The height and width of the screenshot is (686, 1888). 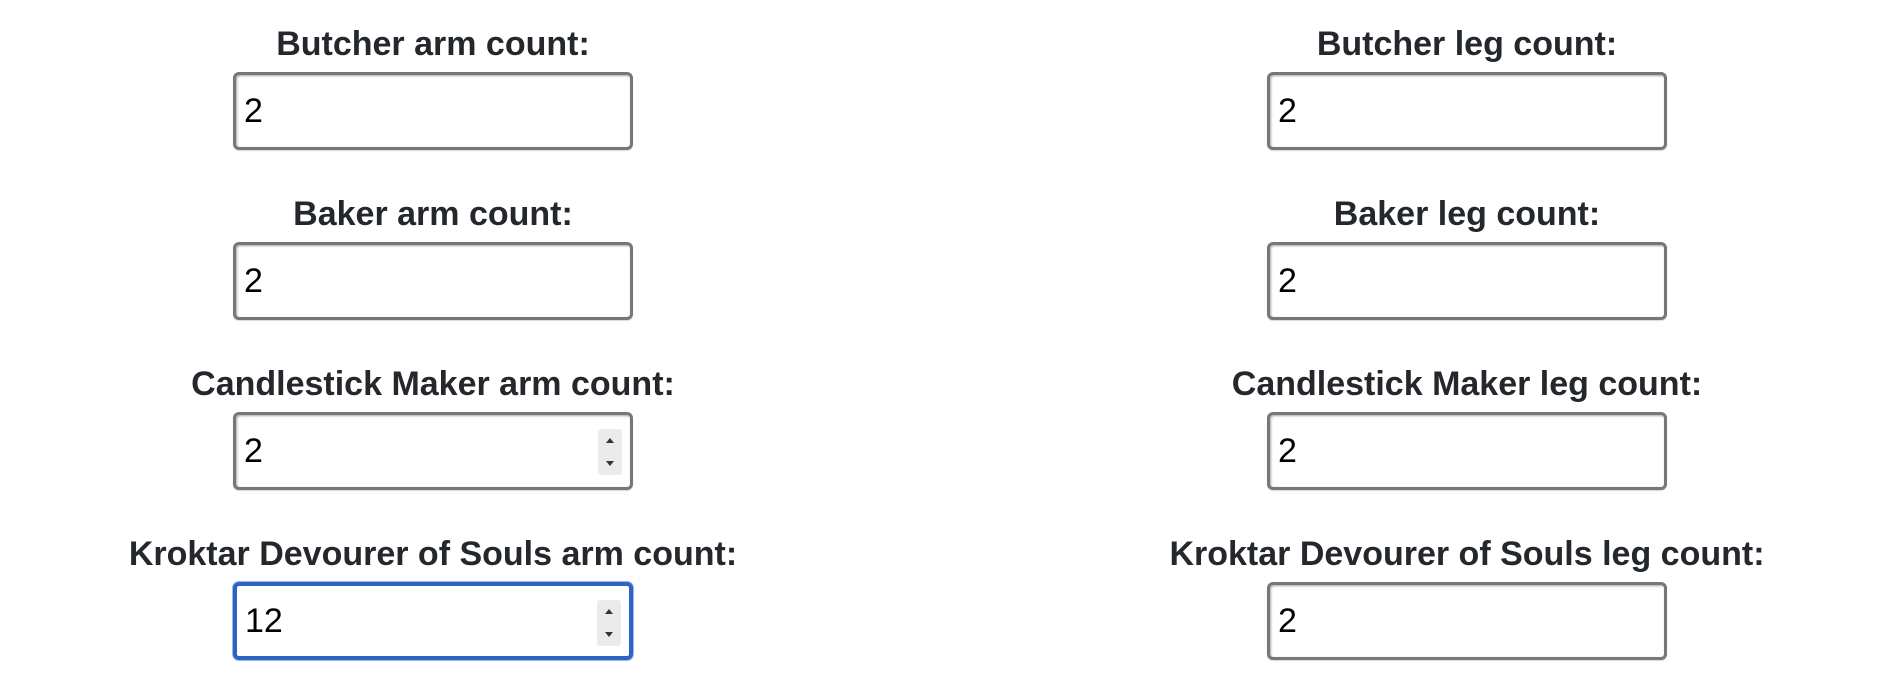 What do you see at coordinates (1448, 281) in the screenshot?
I see `baker-leg-input` at bounding box center [1448, 281].